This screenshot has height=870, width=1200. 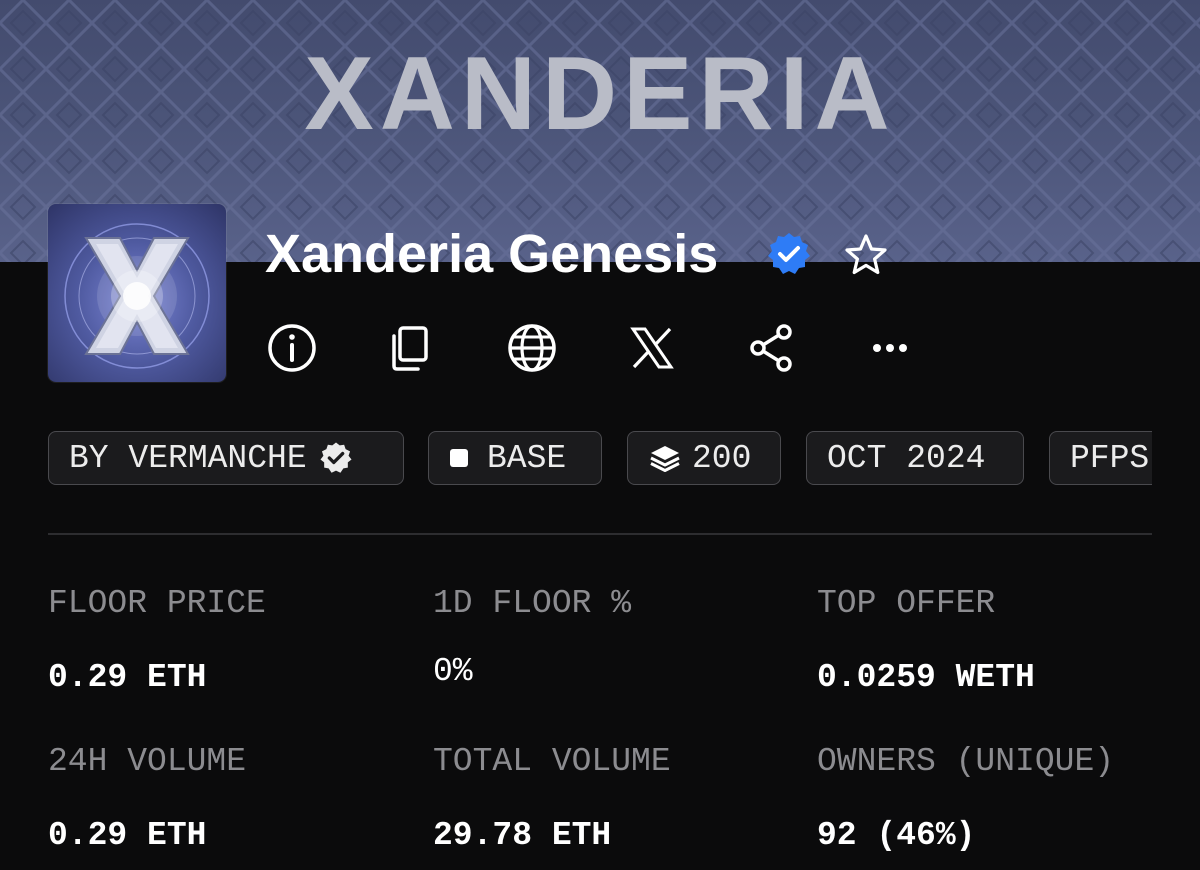 I want to click on banner-title: XANDERIA, so click(x=600, y=94).